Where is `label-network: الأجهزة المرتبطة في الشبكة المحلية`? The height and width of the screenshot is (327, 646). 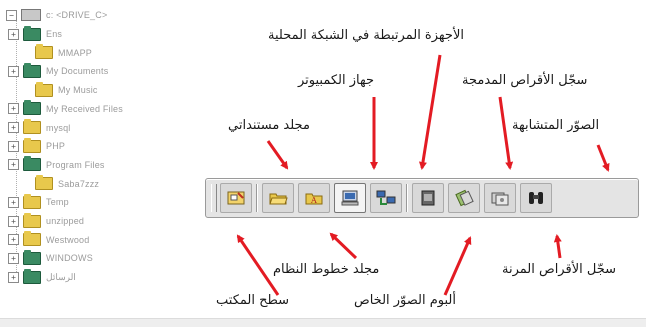
label-network: الأجهزة المرتبطة في الشبكة المحلية is located at coordinates (366, 35).